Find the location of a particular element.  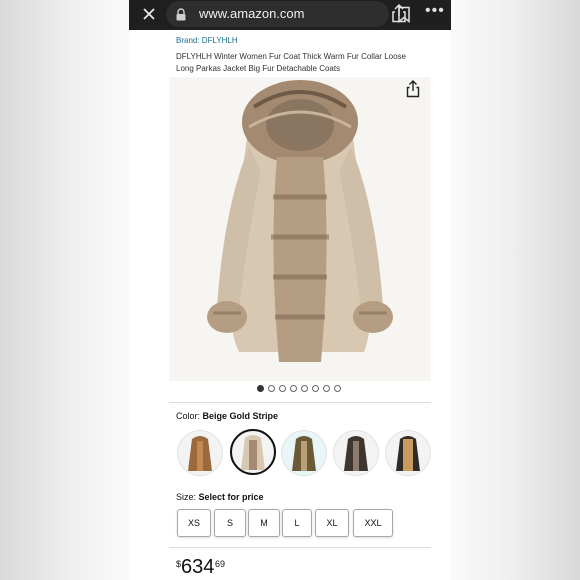

size-option-l: L is located at coordinates (297, 523).